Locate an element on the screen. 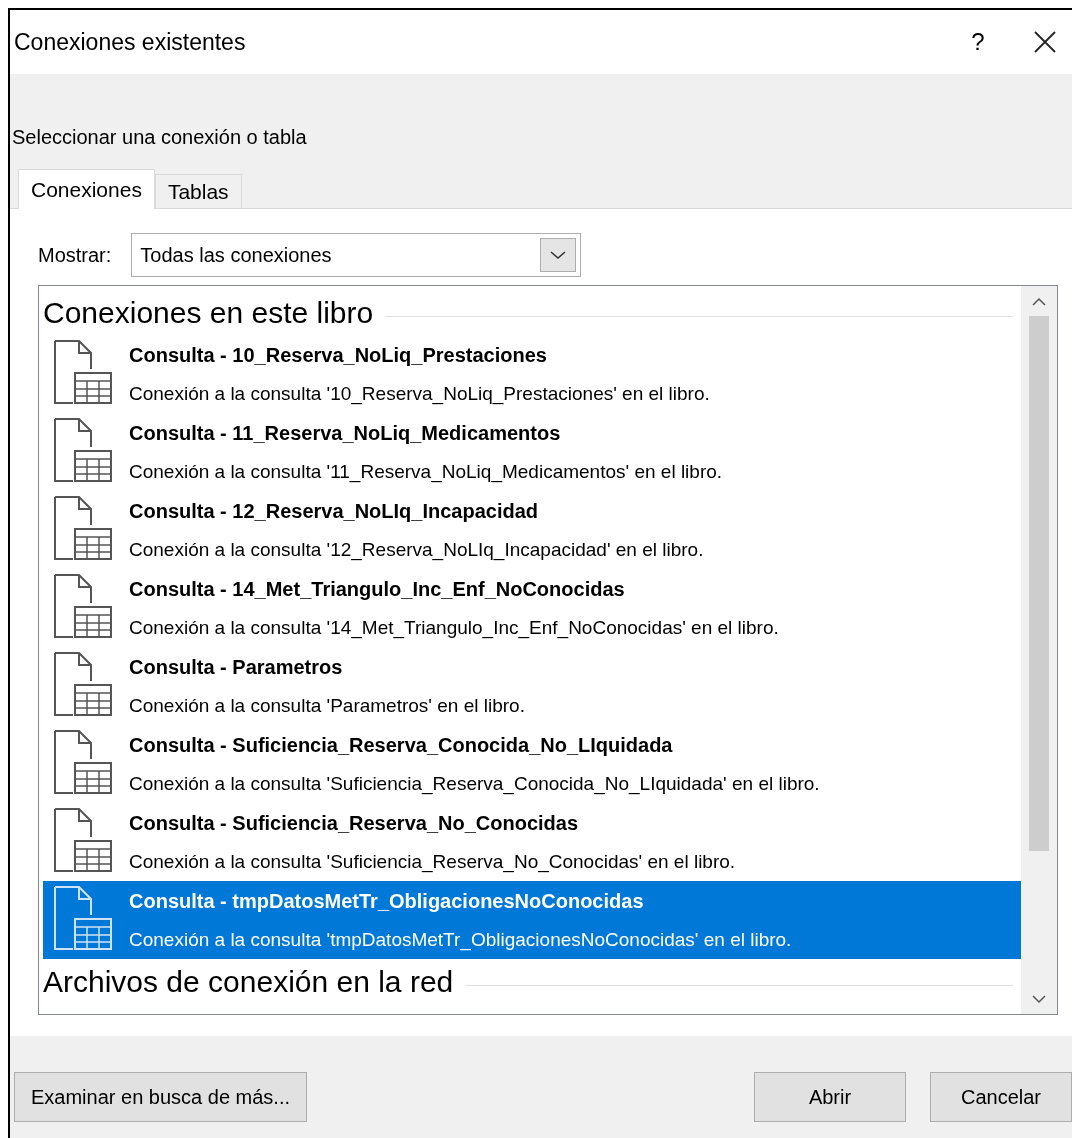 This screenshot has width=1072, height=1138. window-title: Conexiones existentes is located at coordinates (130, 42).